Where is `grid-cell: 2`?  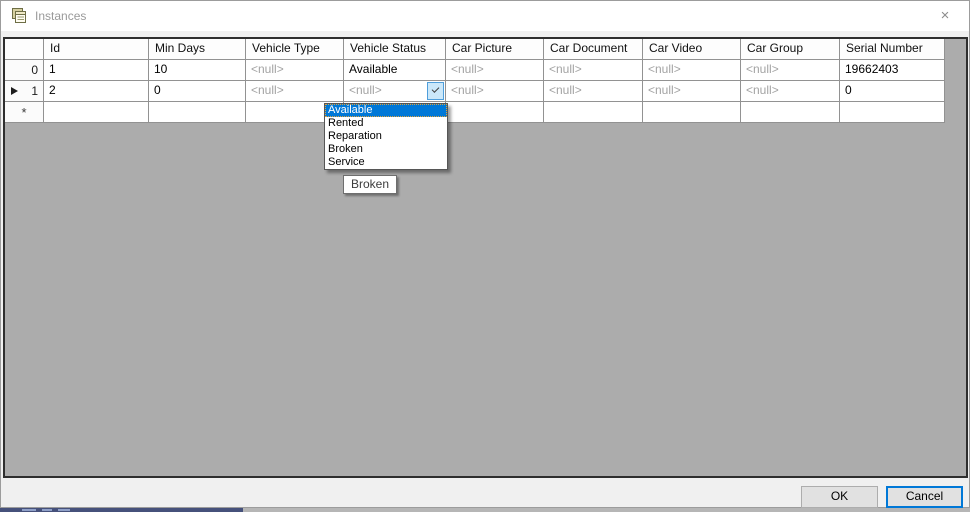 grid-cell: 2 is located at coordinates (96, 91).